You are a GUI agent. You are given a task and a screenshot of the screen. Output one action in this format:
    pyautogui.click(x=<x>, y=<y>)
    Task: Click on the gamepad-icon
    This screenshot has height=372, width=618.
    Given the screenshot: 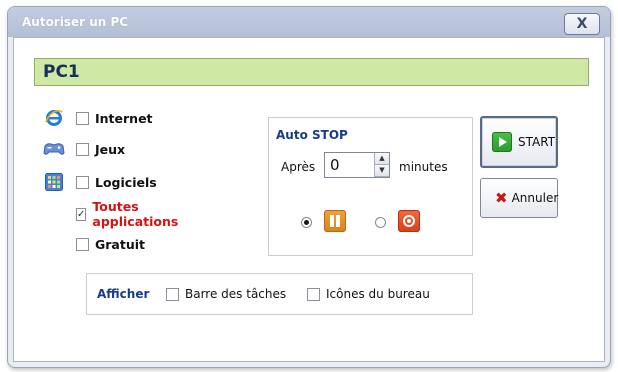 What is the action you would take?
    pyautogui.click(x=54, y=149)
    